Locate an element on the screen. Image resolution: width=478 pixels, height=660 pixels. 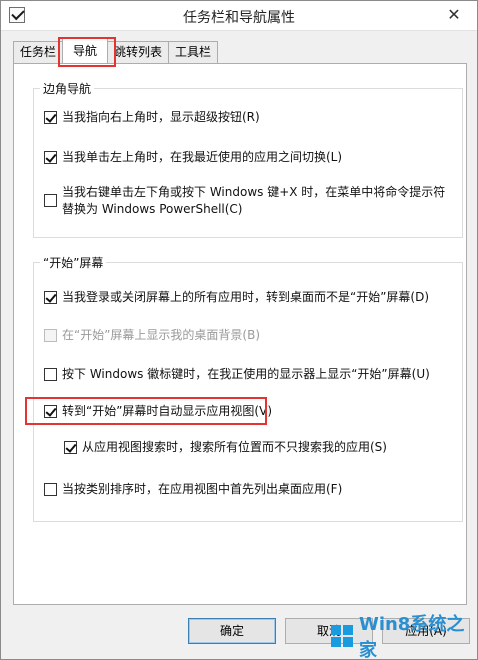
option-label: 转到“开始”屏幕时自动显示应用视图(V) is located at coordinates (167, 411).